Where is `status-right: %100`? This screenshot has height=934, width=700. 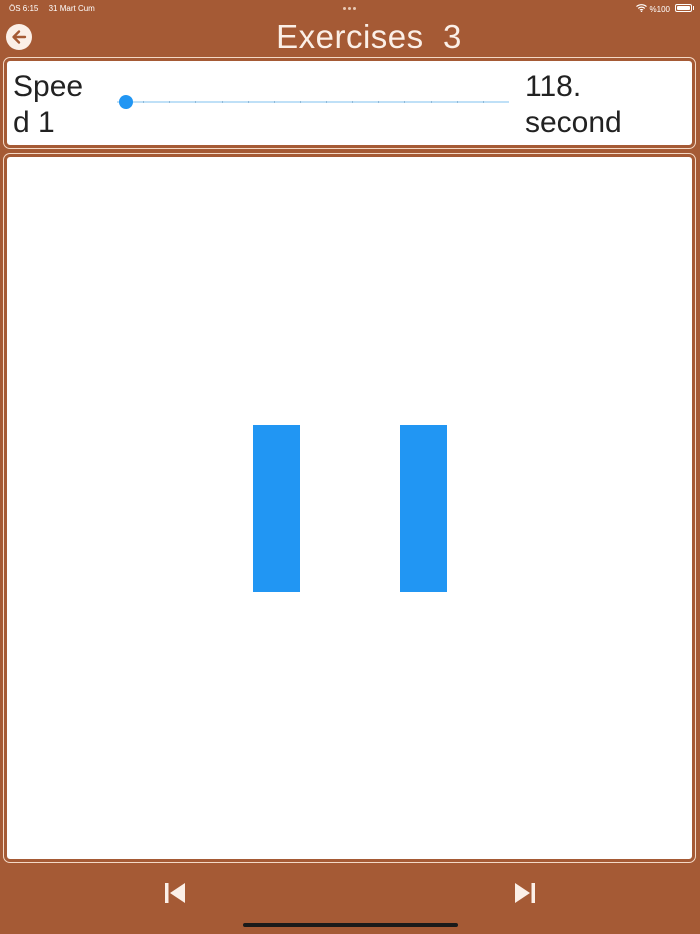
status-right: %100 is located at coordinates (652, 9).